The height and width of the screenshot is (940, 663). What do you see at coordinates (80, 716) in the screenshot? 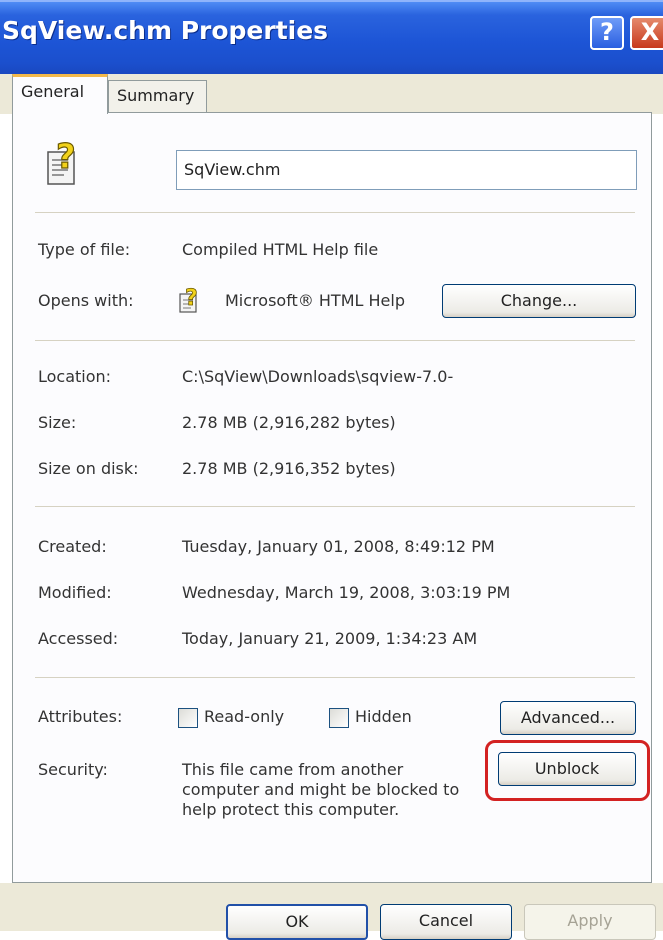
I see `attributes-label: Attributes:` at bounding box center [80, 716].